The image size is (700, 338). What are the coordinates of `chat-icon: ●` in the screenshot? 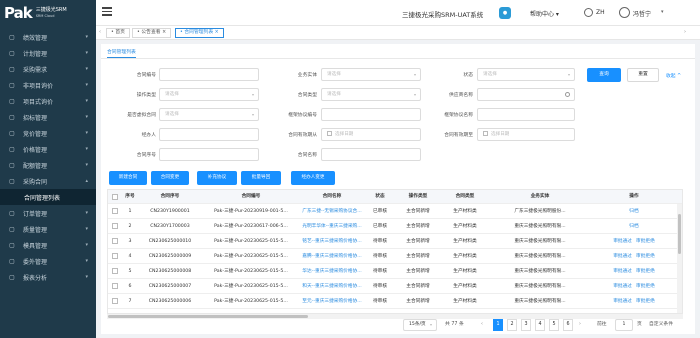 It's located at (505, 13).